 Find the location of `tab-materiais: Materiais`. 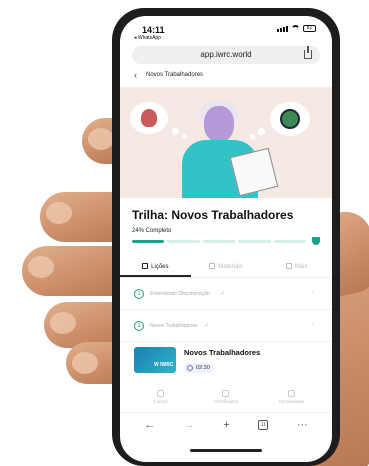

tab-materiais: Materiais is located at coordinates (226, 267).